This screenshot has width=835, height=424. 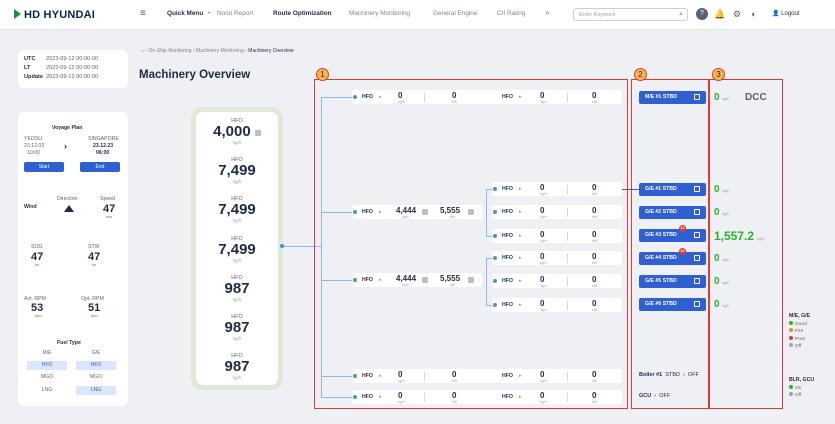 What do you see at coordinates (47, 353) in the screenshot?
I see `fuel-col-me: M/E` at bounding box center [47, 353].